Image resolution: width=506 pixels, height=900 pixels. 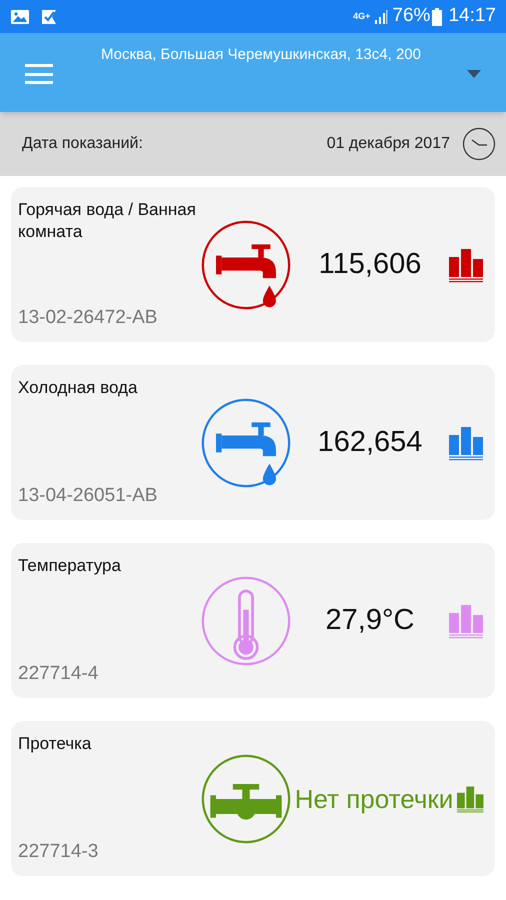 What do you see at coordinates (472, 16) in the screenshot?
I see `clock-time: 14:17` at bounding box center [472, 16].